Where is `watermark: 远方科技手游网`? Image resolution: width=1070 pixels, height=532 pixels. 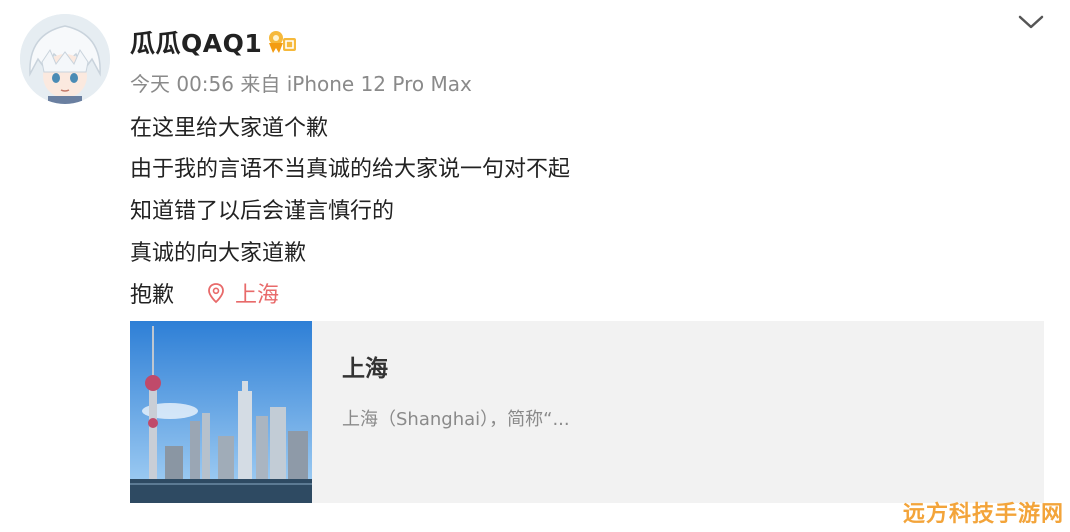
watermark: 远方科技手游网 is located at coordinates (983, 514).